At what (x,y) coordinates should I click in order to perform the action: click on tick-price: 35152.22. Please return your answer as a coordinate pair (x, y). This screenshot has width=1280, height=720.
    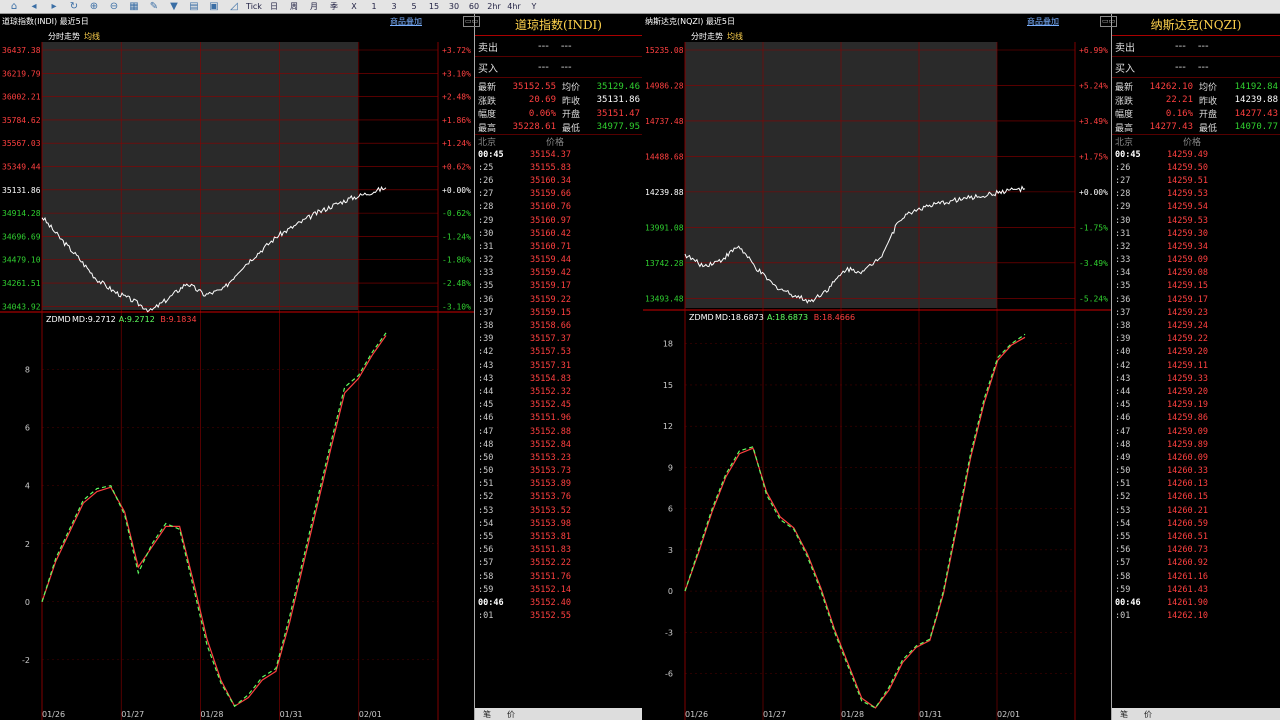
    Looking at the image, I should click on (550, 563).